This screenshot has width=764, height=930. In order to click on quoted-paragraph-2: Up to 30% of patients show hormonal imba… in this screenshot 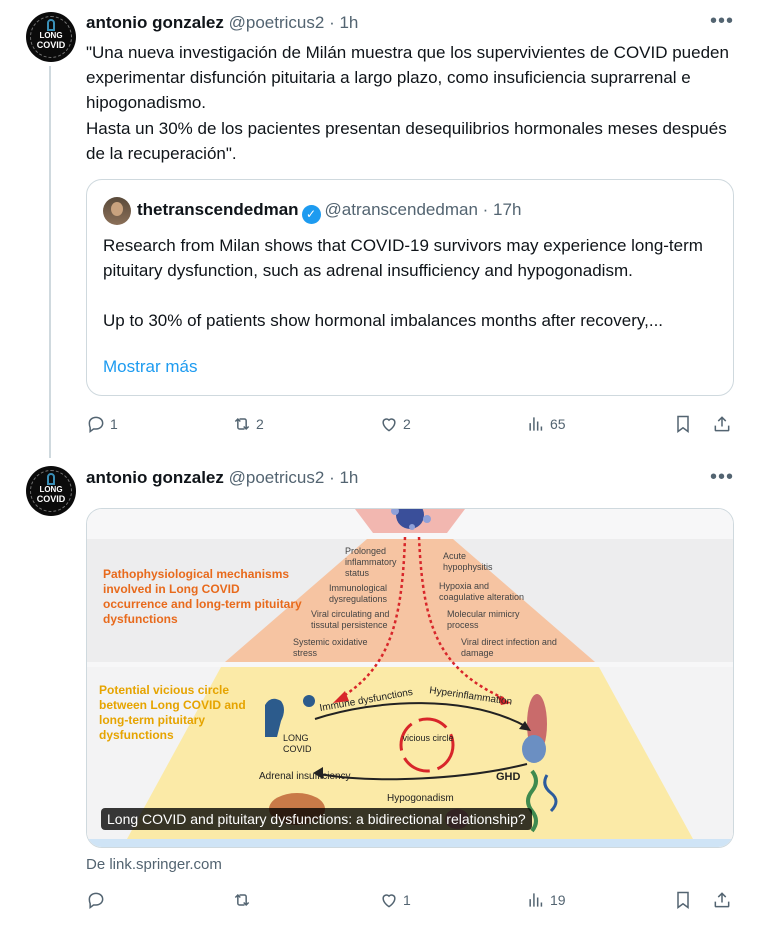, I will do `click(383, 321)`.